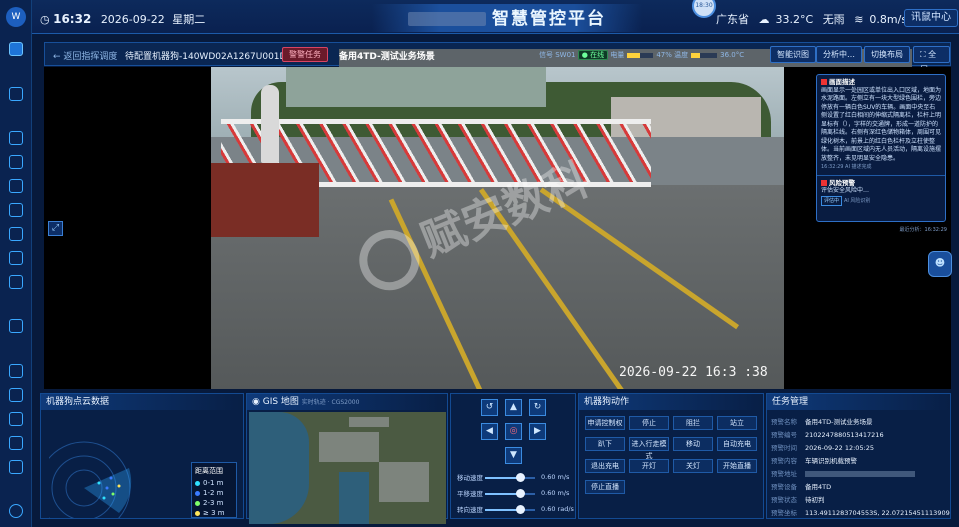  I want to click on temperature: 33.2°C, so click(794, 19).